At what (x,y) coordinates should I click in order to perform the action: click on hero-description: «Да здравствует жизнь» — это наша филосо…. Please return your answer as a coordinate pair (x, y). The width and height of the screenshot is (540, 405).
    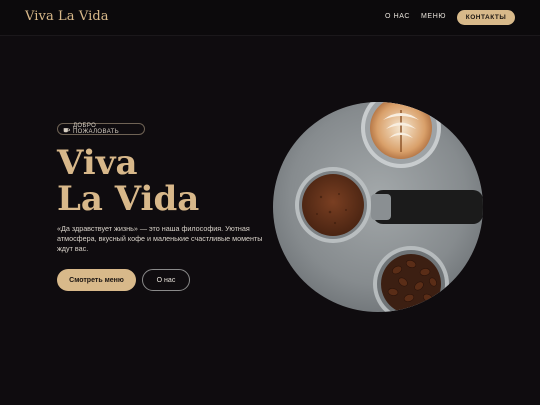
    Looking at the image, I should click on (160, 239).